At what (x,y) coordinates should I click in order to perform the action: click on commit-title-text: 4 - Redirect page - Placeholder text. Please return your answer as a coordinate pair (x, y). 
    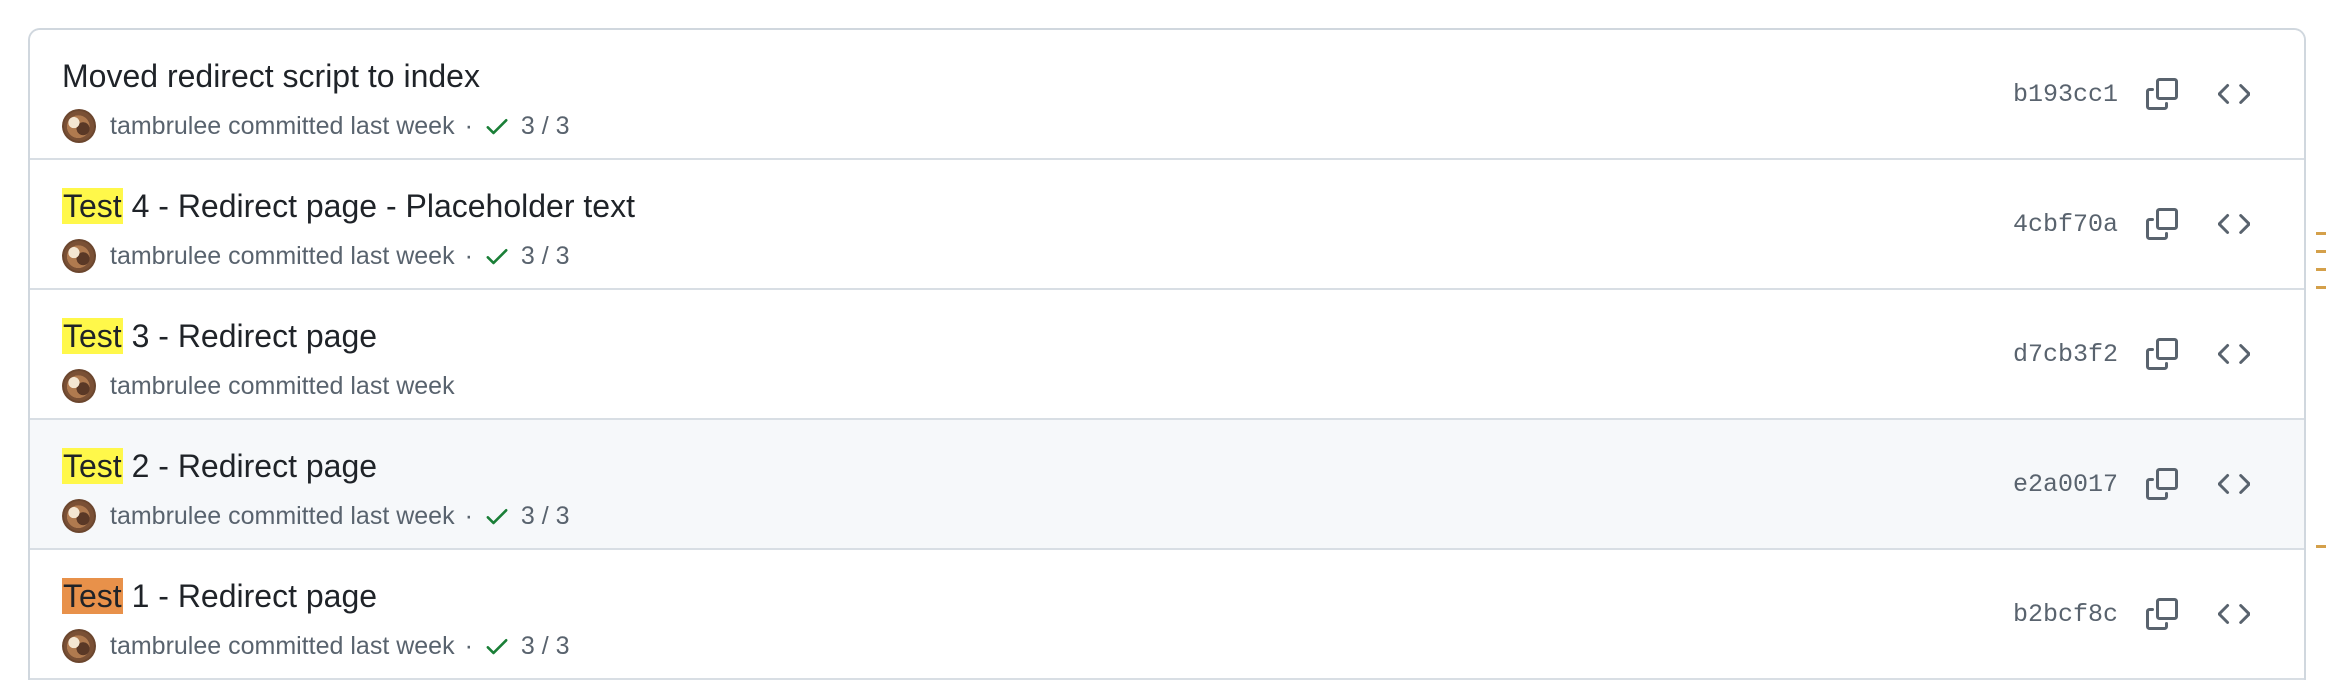
    Looking at the image, I should click on (378, 206).